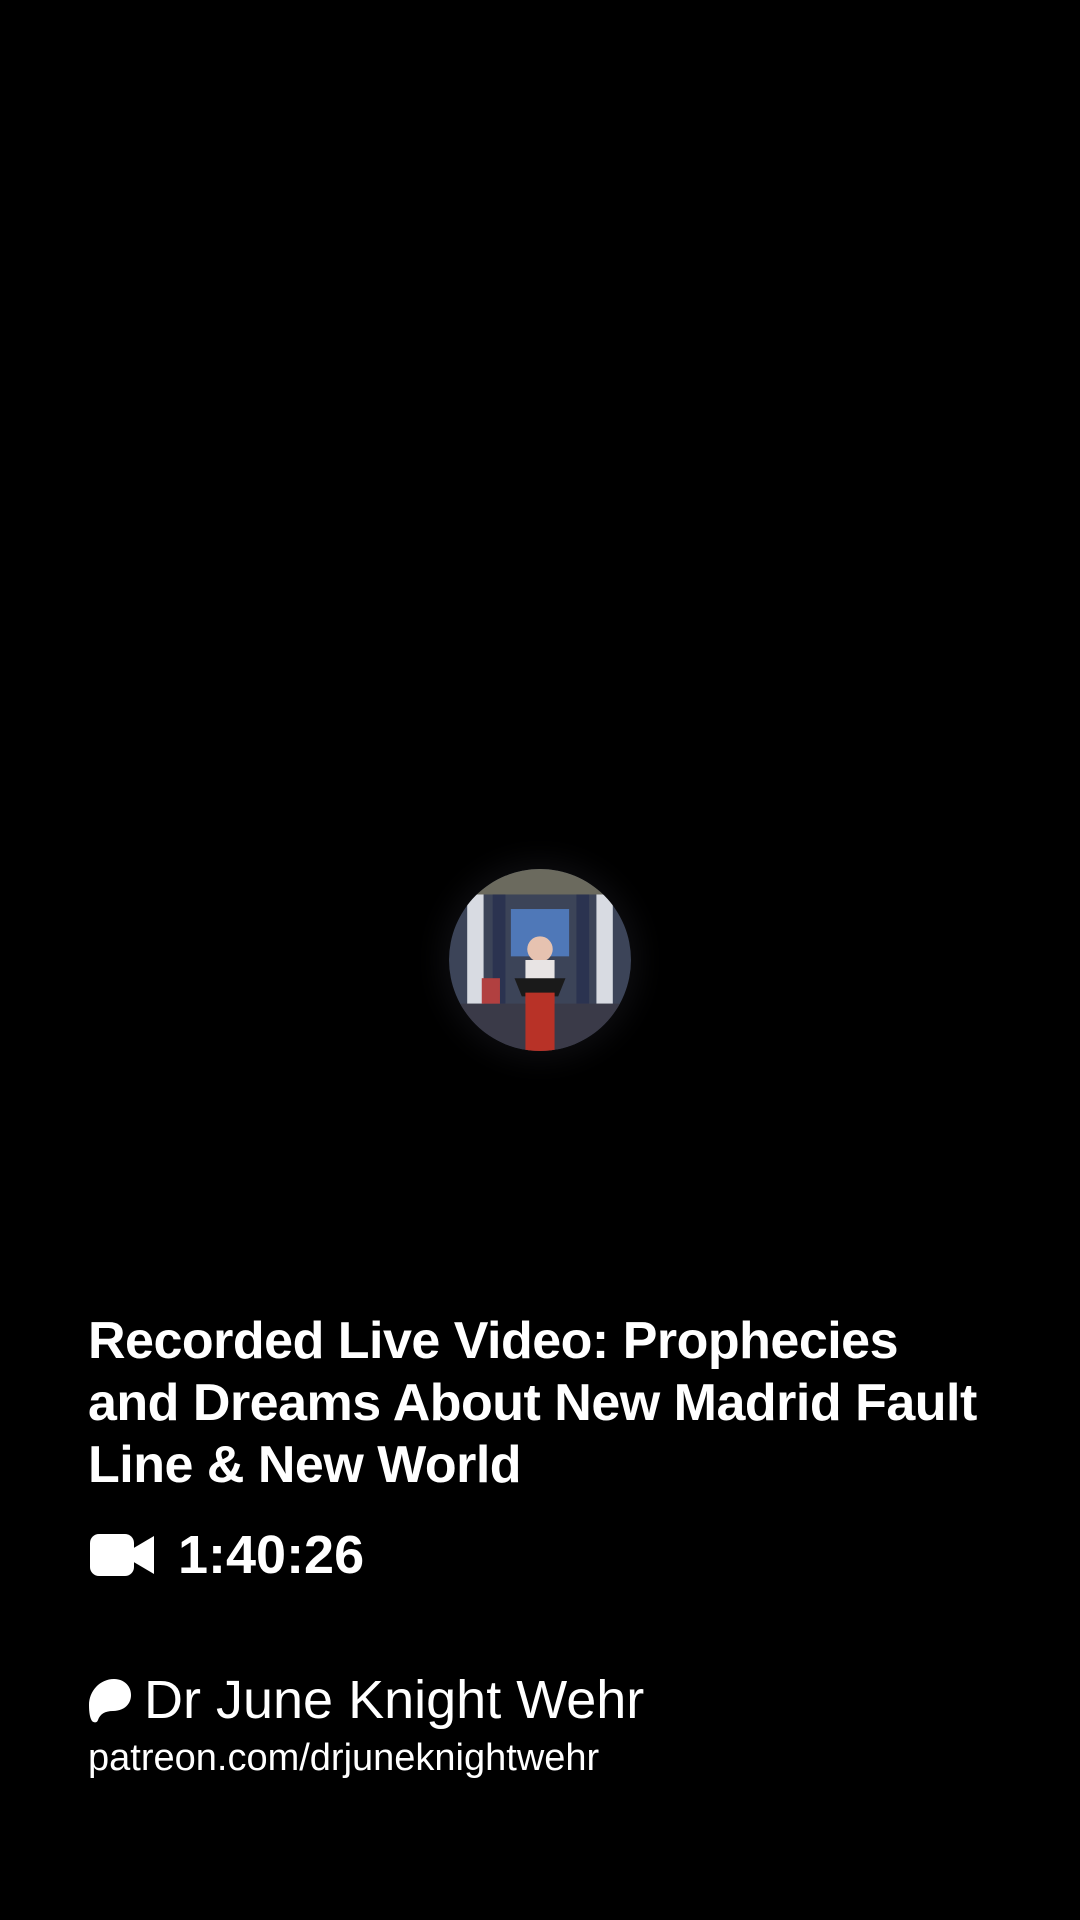  I want to click on creator-avatar, so click(540, 960).